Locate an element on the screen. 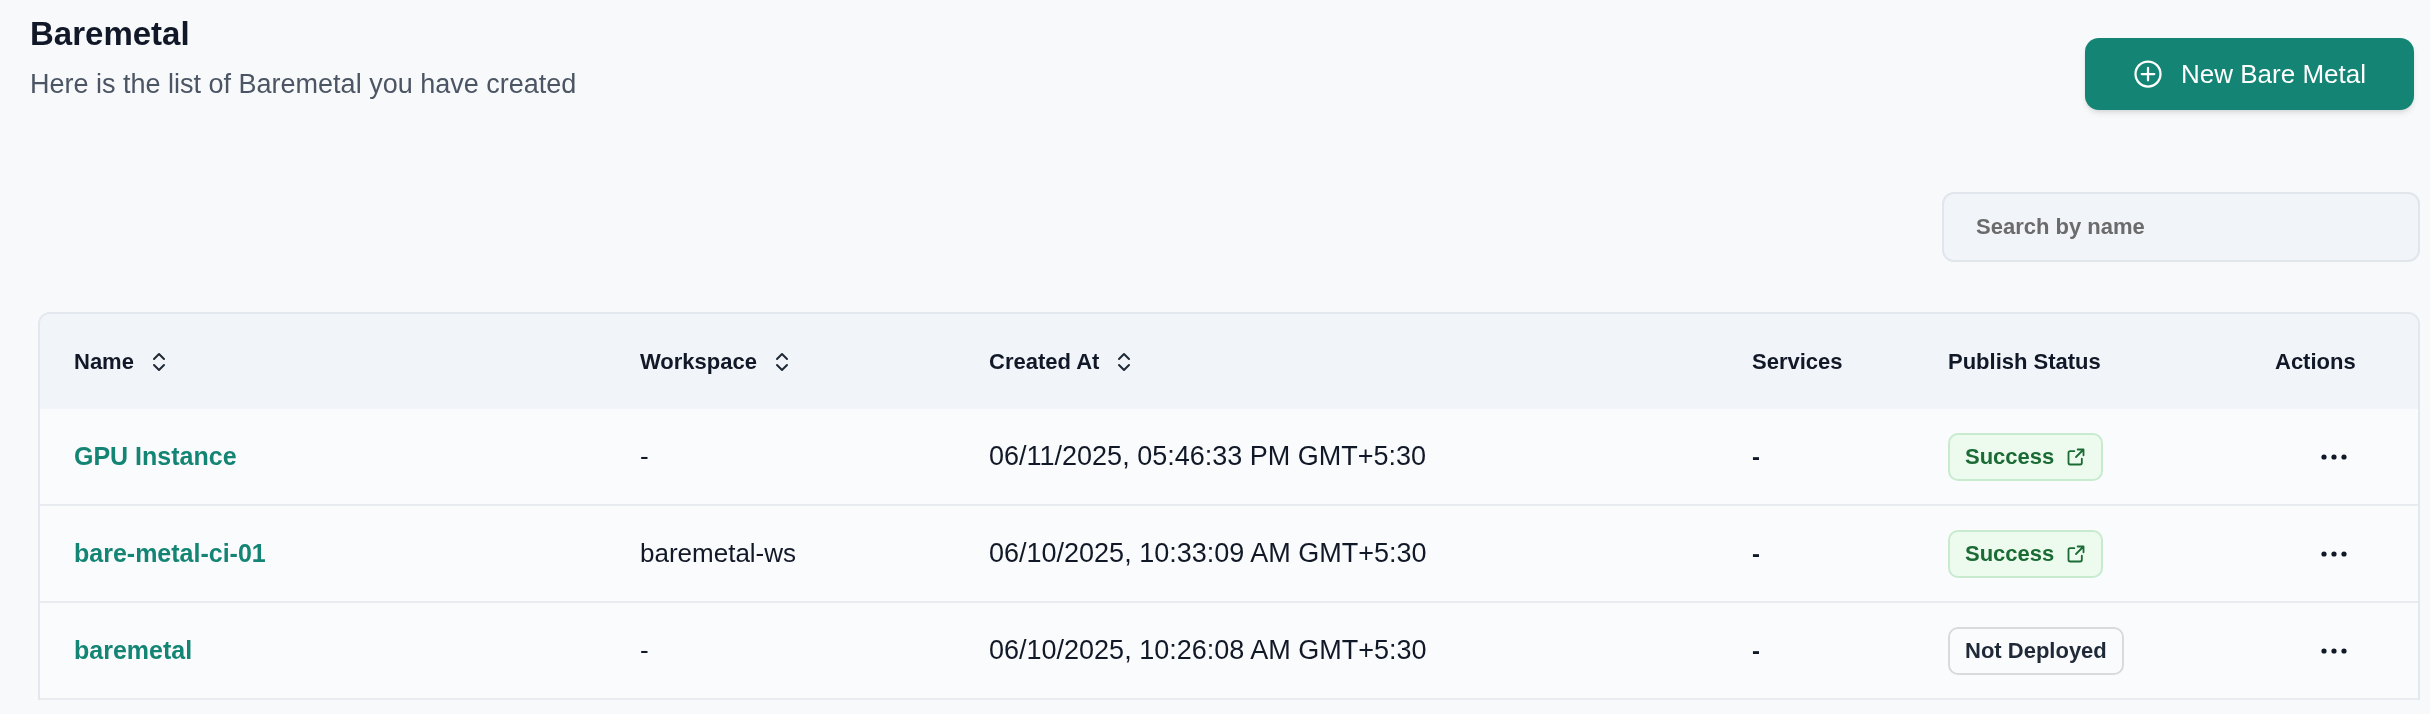  created-at-cell-text: 06/10/2025, 10:33:09 AM GMT+5:30 is located at coordinates (1208, 554).